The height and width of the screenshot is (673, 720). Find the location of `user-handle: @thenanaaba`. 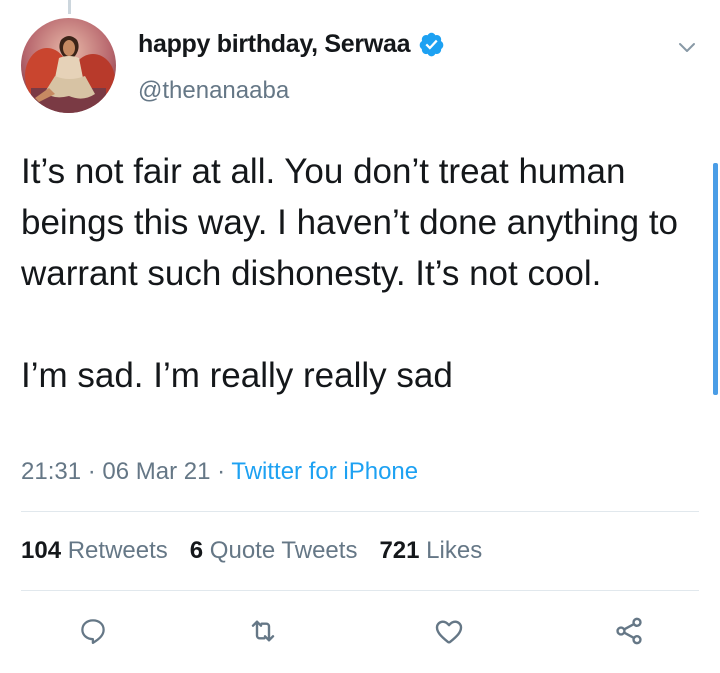

user-handle: @thenanaaba is located at coordinates (213, 91).